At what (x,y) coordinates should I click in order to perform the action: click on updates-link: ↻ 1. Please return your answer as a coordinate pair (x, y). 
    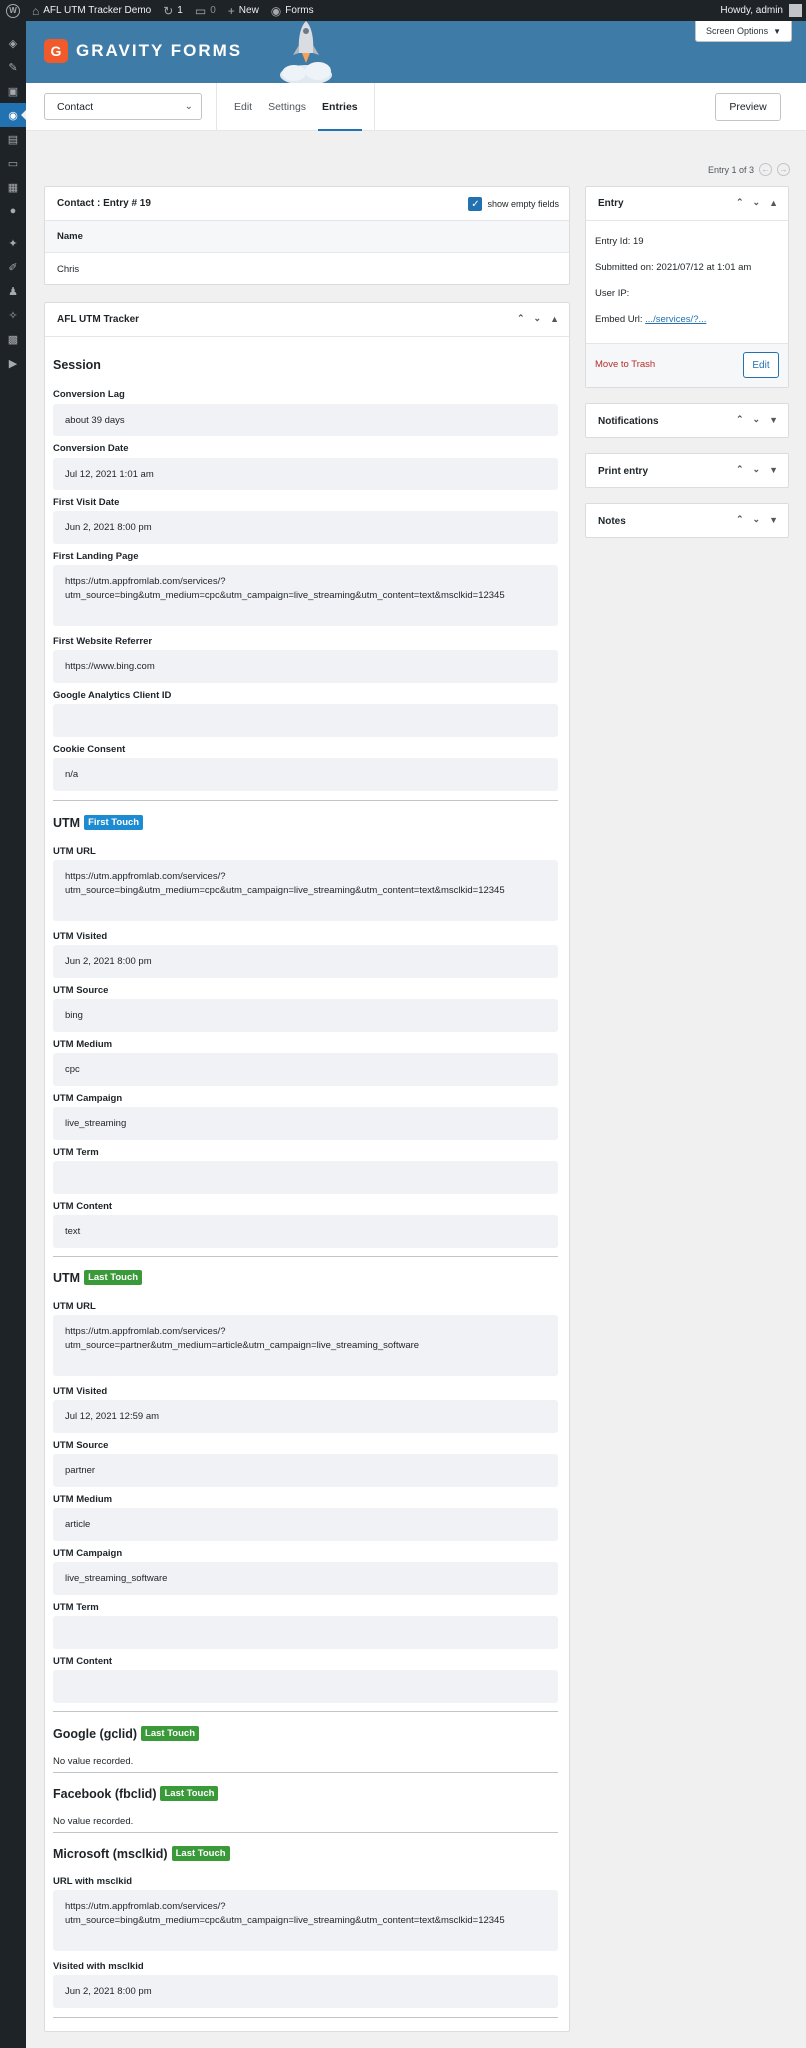
    Looking at the image, I should click on (173, 10).